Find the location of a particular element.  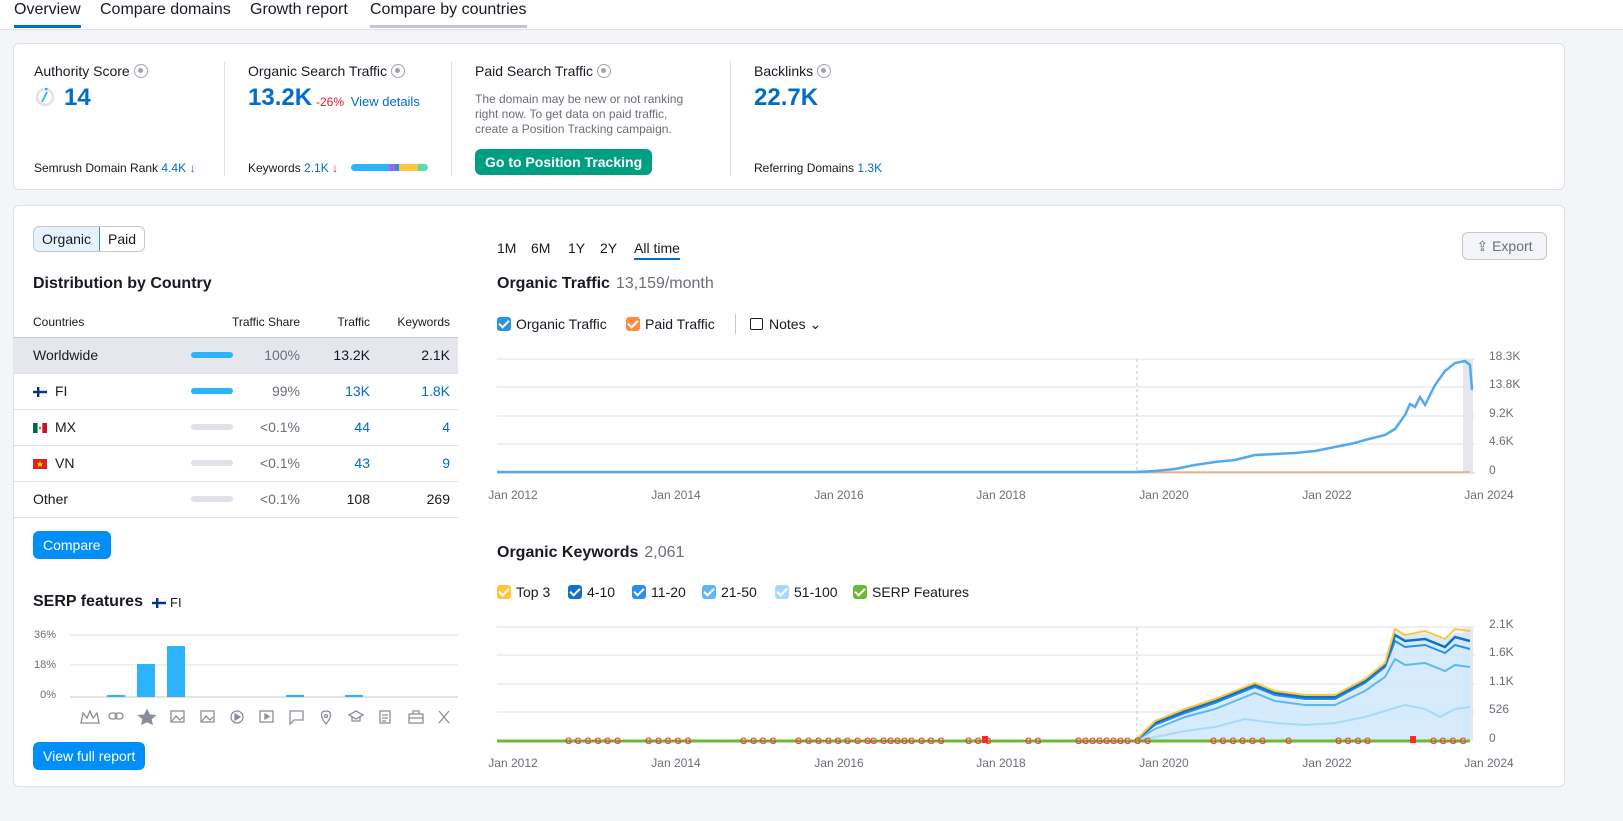

country-name: VN is located at coordinates (98, 463).